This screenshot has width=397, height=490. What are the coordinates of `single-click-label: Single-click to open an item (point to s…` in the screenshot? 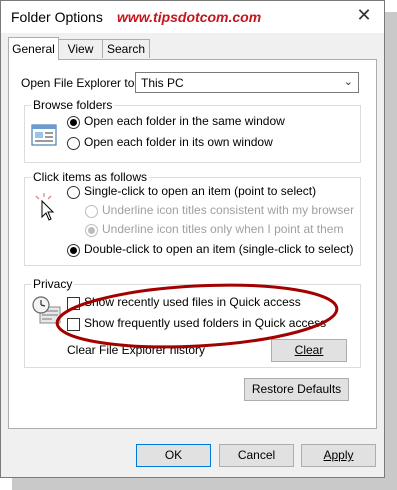 It's located at (200, 191).